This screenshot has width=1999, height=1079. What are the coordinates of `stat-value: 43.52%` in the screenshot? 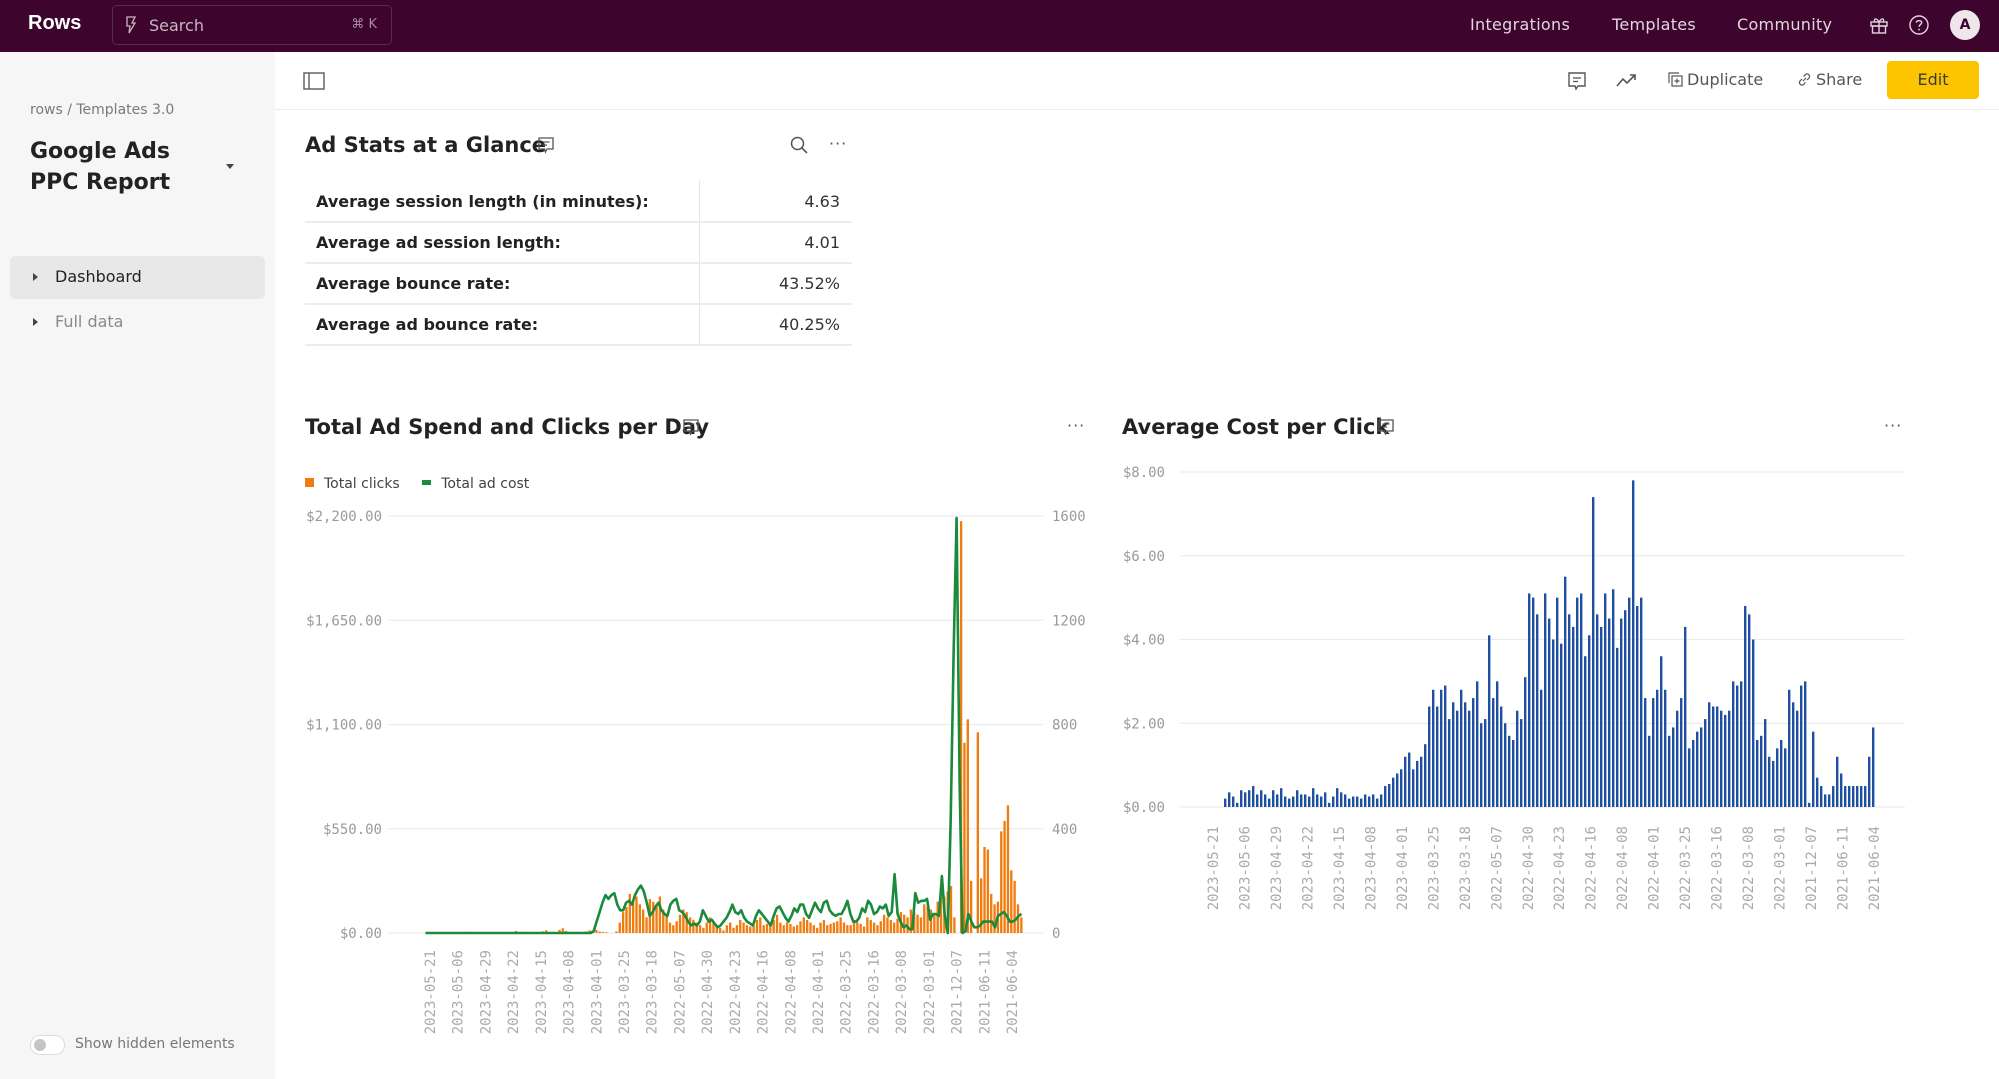 It's located at (775, 284).